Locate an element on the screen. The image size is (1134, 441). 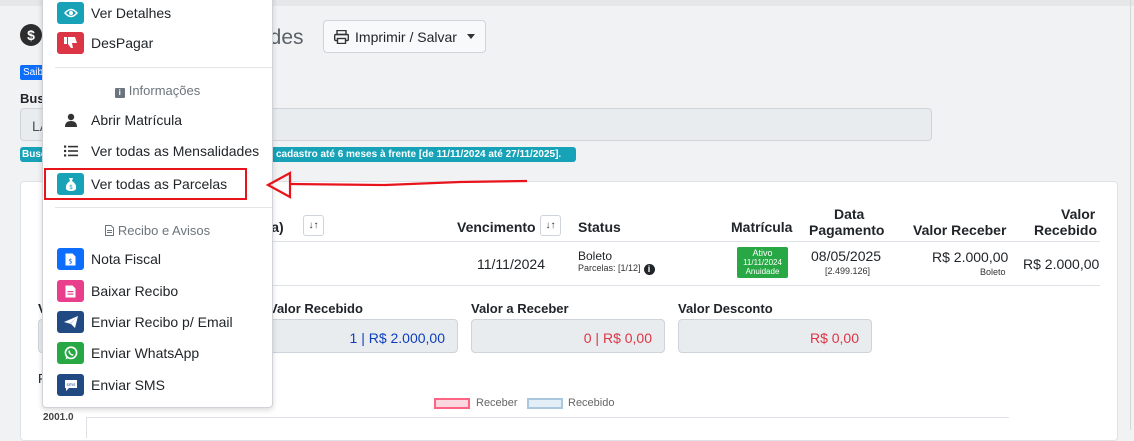
annotation-arrow is located at coordinates (396, 185).